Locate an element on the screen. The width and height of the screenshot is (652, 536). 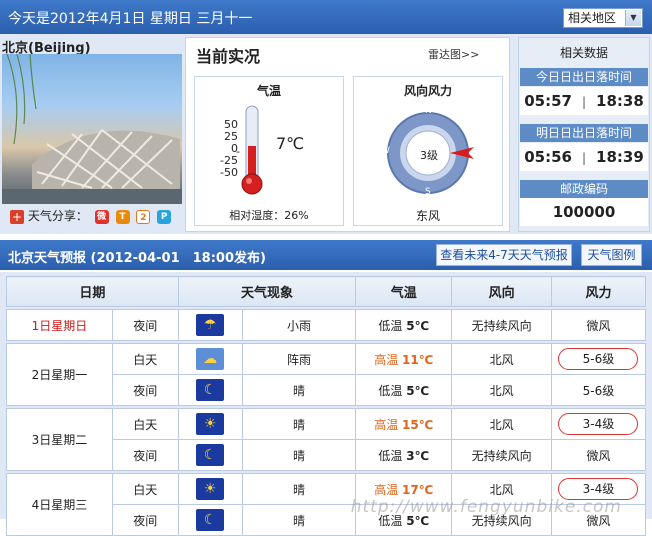
date-cell: 2日星期一 is located at coordinates (59, 374).